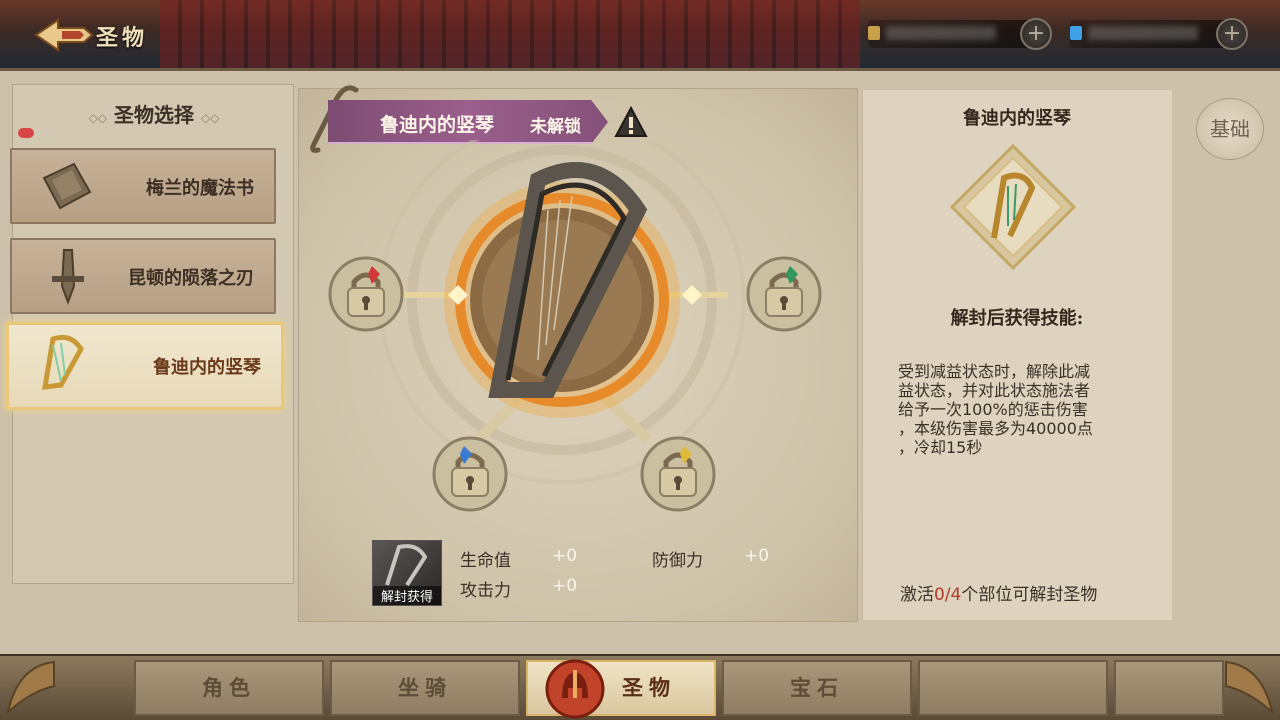 The height and width of the screenshot is (720, 1280). I want to click on gold-icon, so click(874, 33).